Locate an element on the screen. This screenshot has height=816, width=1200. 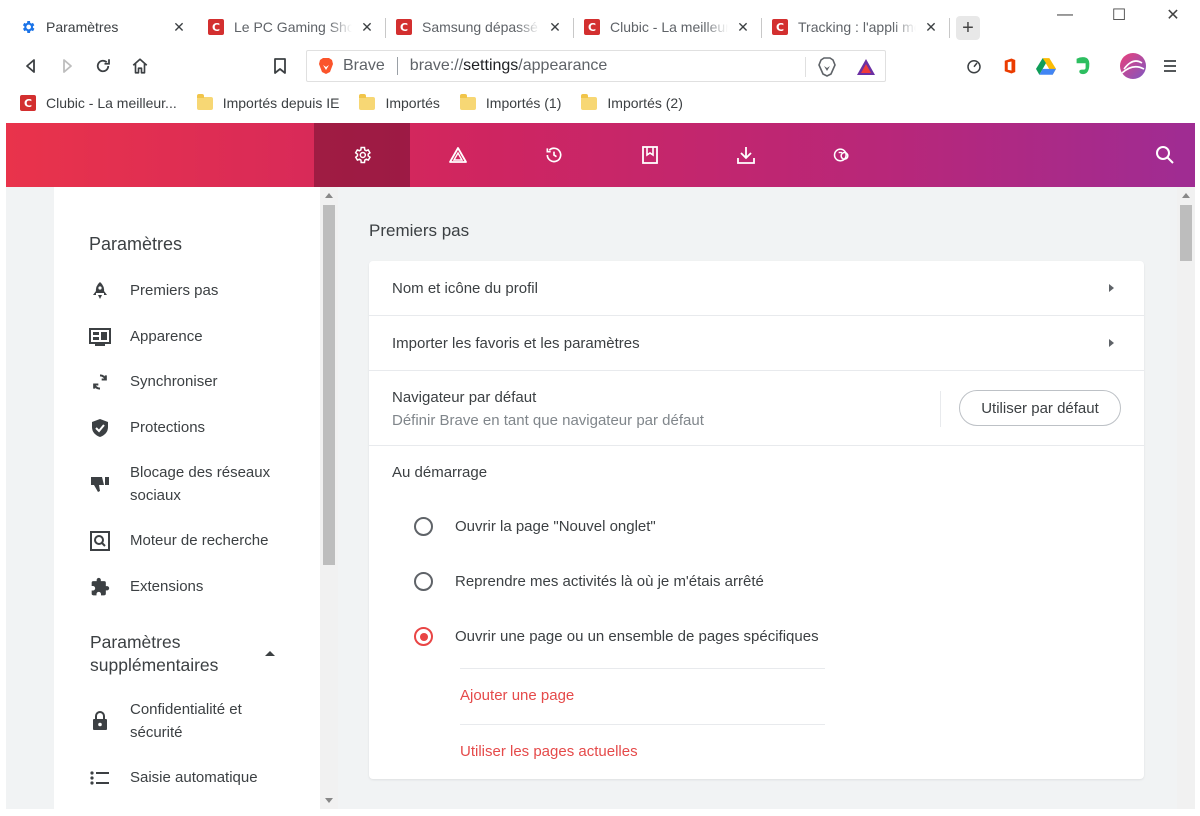
evernote-icon is located at coordinates (1082, 66).